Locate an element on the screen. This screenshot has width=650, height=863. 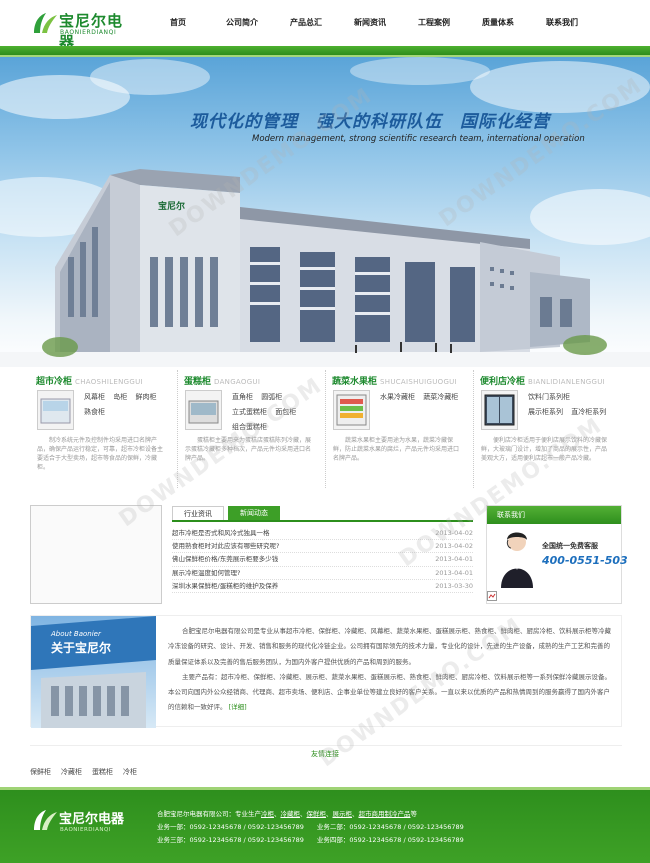
about-image: About Baonier 关于宝尼尔 is located at coordinates (93, 672).